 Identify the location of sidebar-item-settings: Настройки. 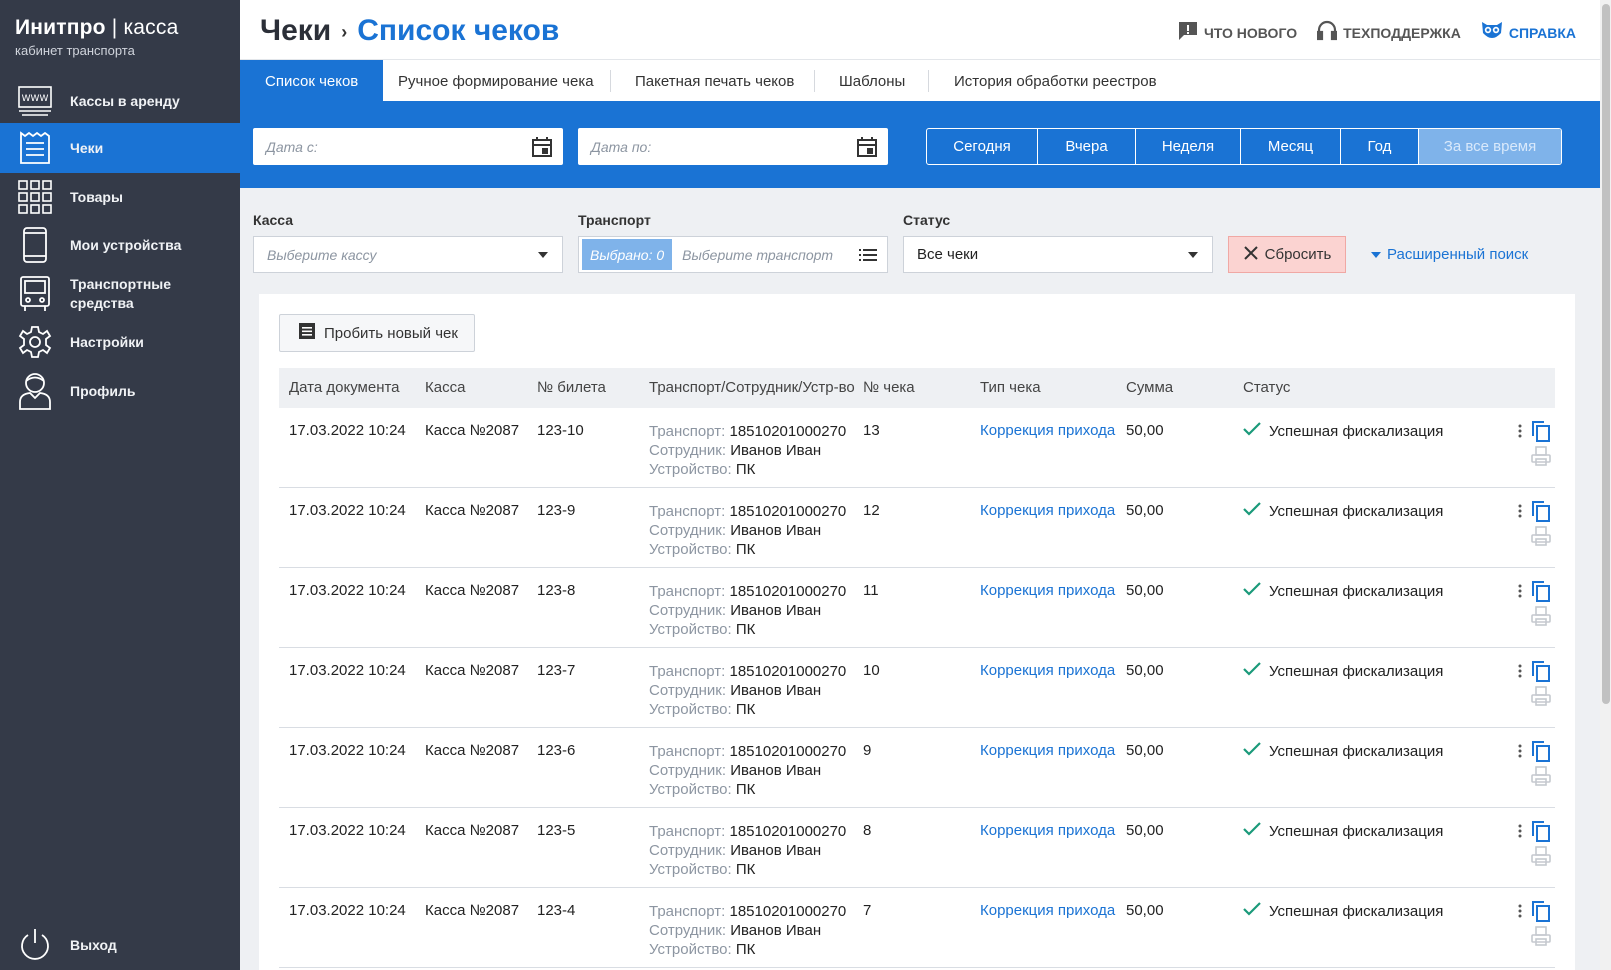
(120, 342).